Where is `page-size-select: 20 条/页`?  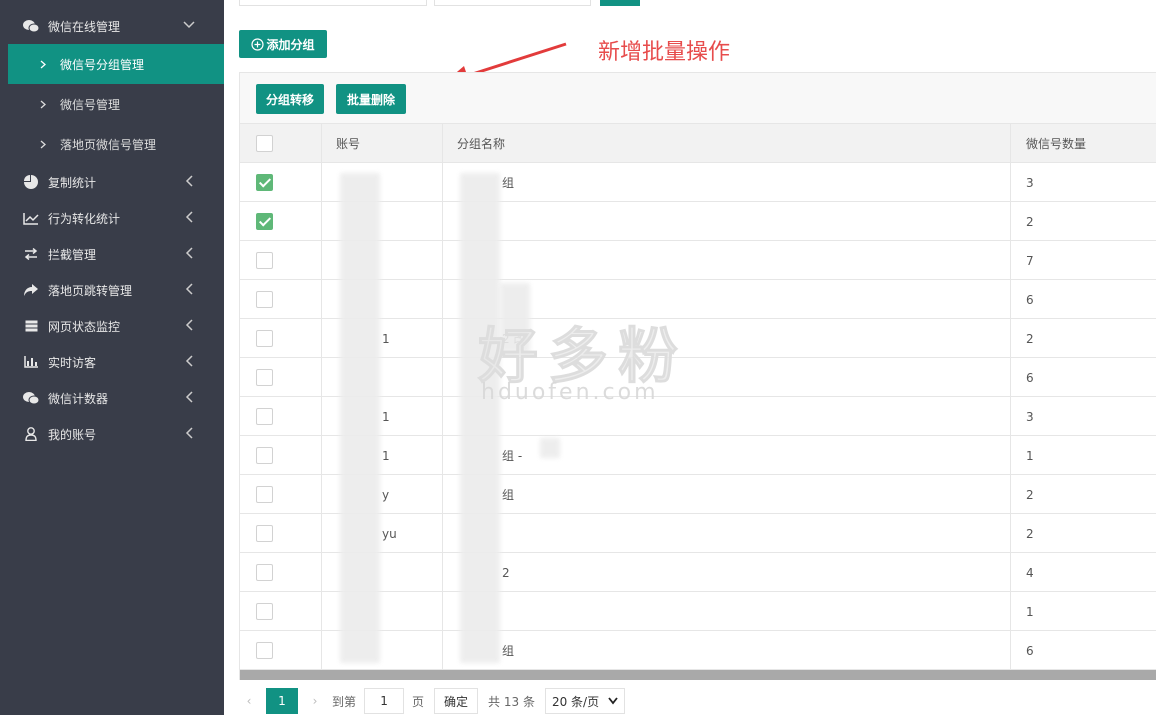 page-size-select: 20 条/页 is located at coordinates (584, 701).